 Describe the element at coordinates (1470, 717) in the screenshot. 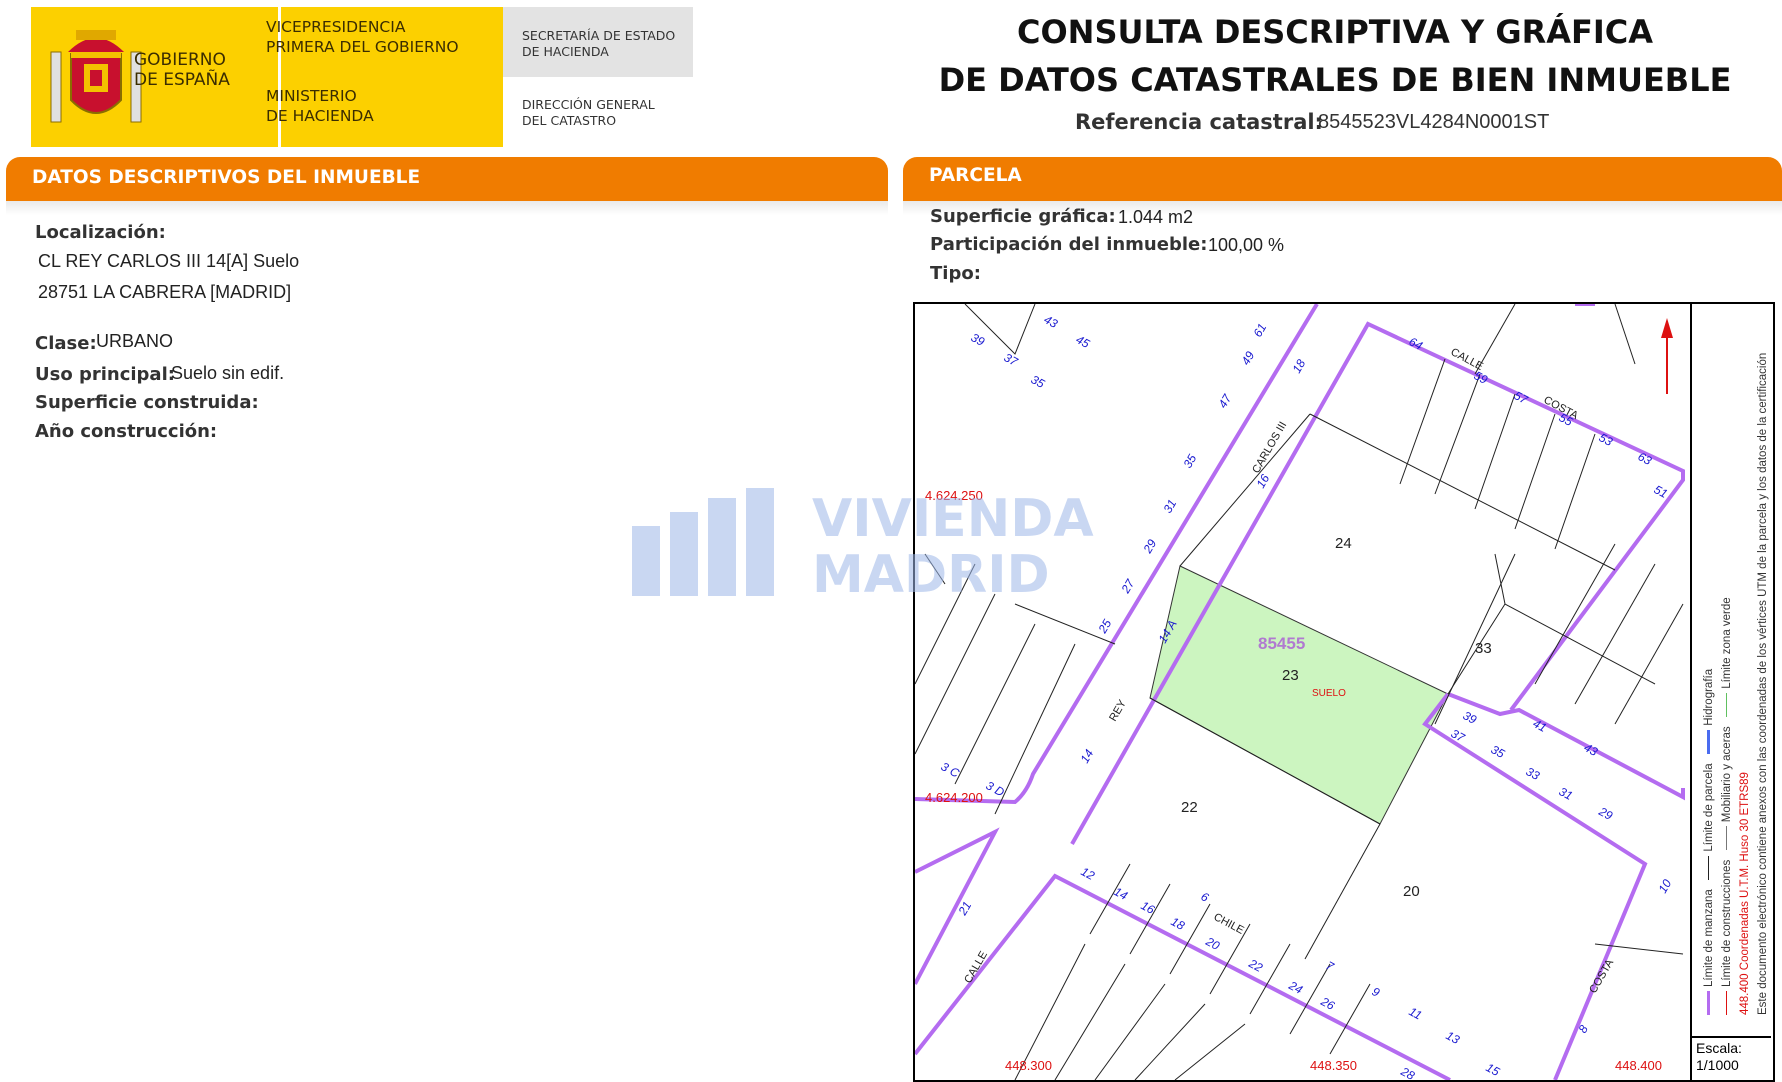

I see `street-number: 39` at that location.